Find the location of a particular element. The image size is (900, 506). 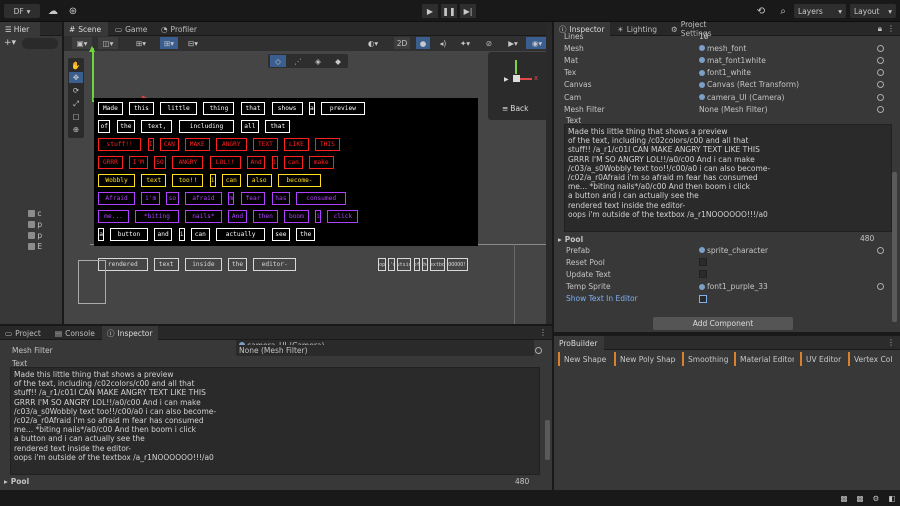

tab-project: ▭ Project is located at coordinates (24, 333).